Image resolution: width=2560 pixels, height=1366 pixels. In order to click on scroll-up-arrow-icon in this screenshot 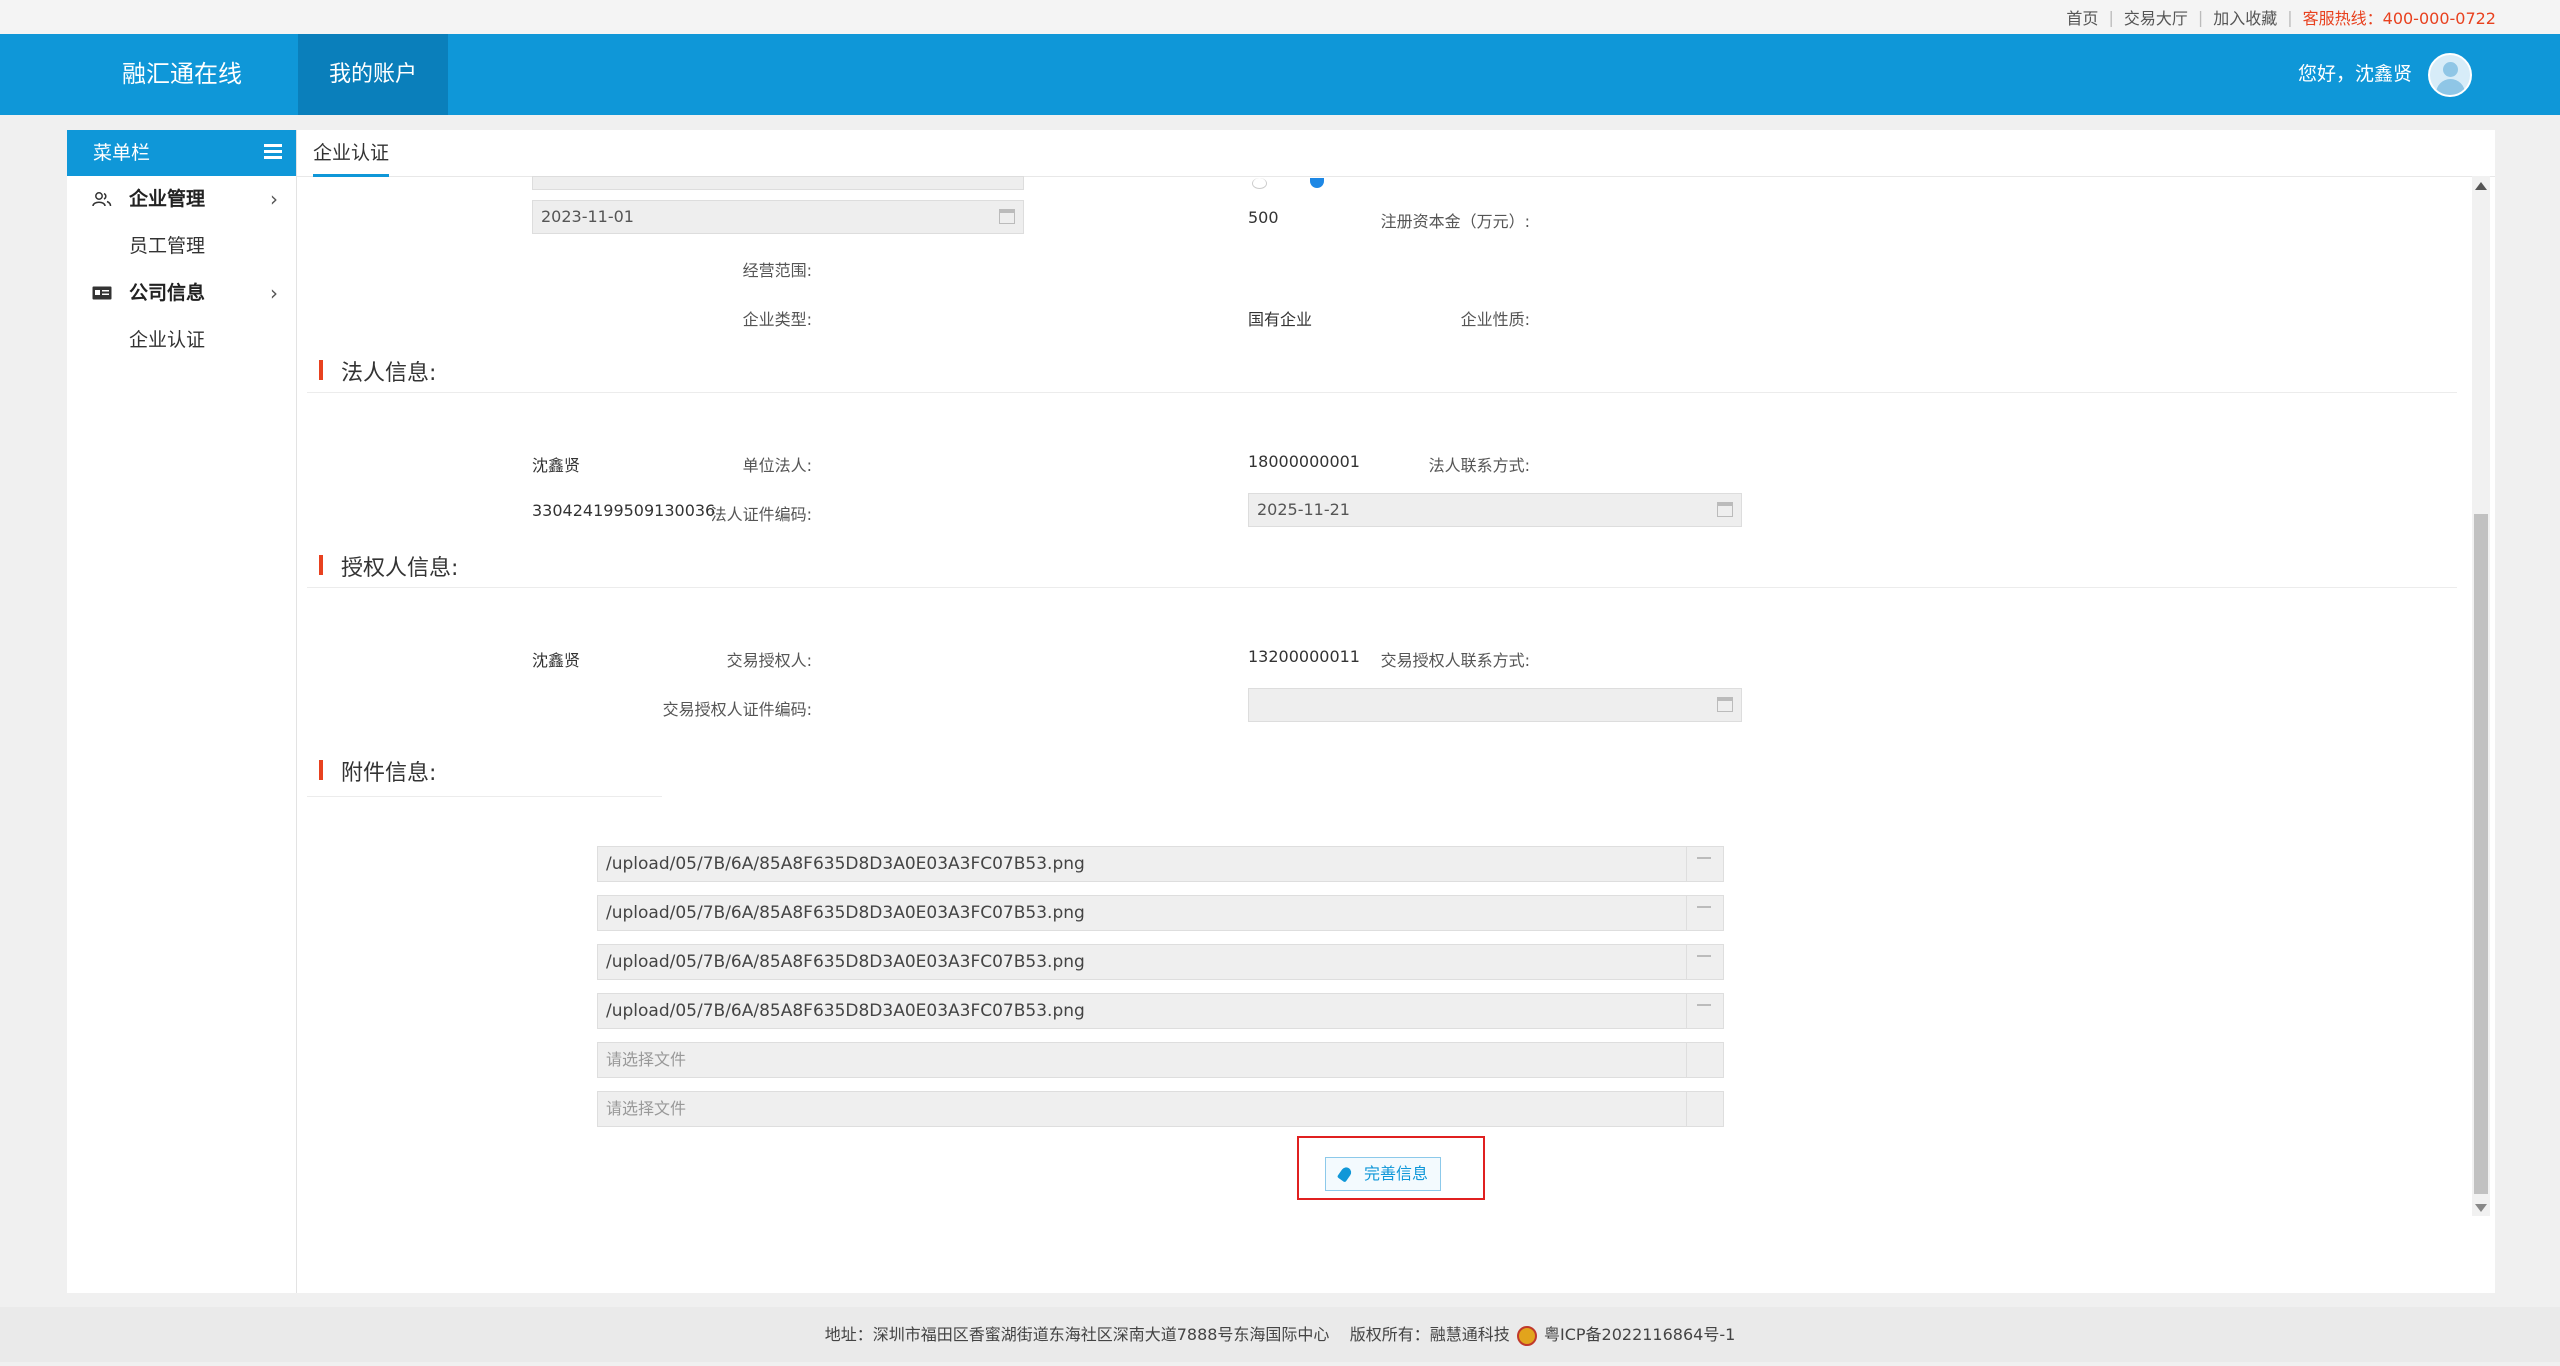, I will do `click(2481, 186)`.